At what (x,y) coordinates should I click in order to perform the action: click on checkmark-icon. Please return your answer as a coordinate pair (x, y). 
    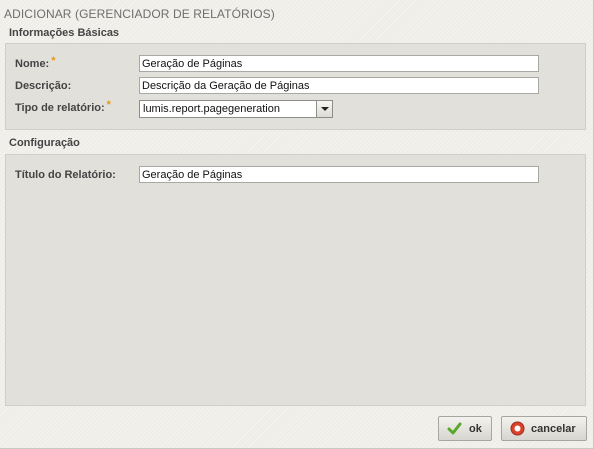
    Looking at the image, I should click on (454, 428).